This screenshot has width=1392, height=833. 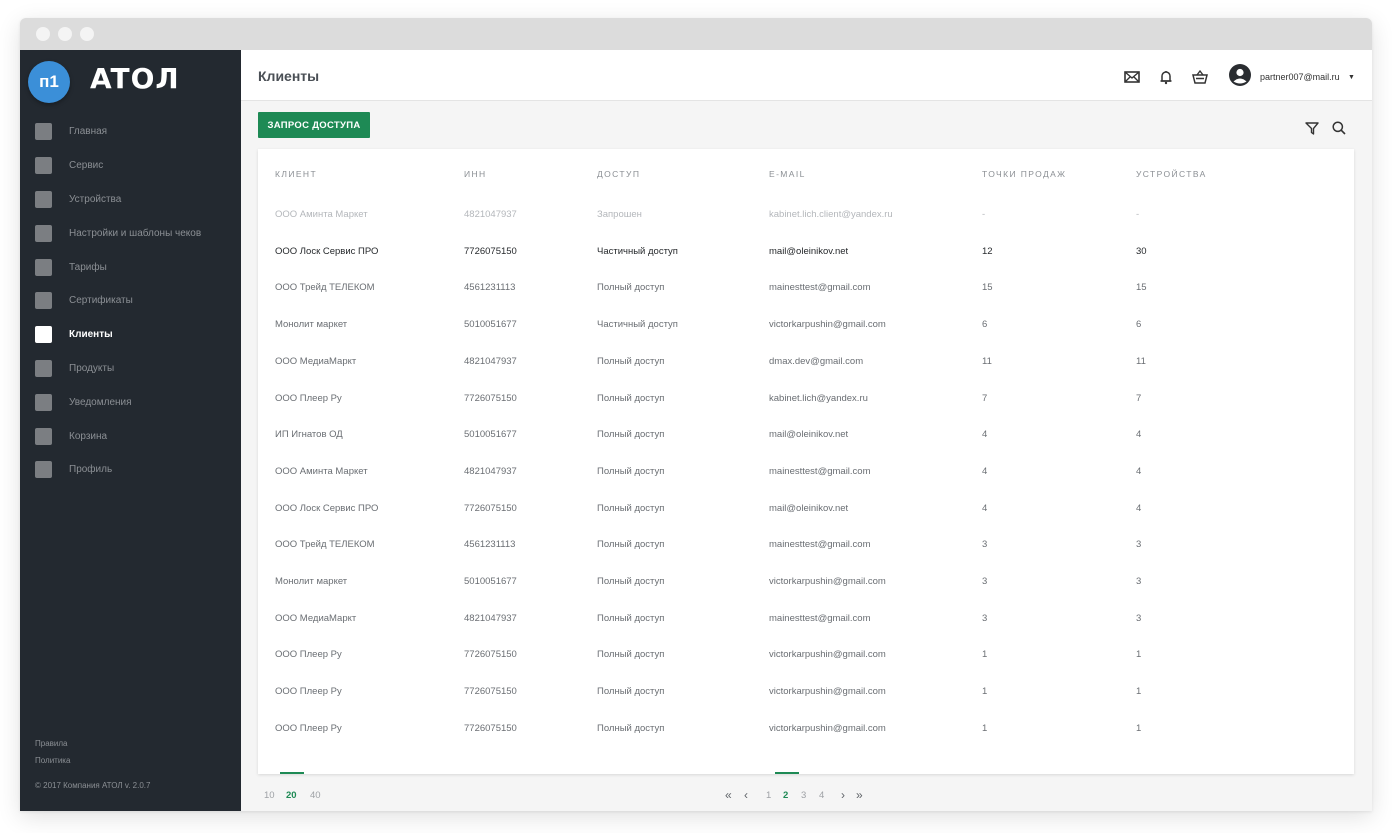 What do you see at coordinates (91, 335) in the screenshot?
I see `sidebar-item-label: Клиенты` at bounding box center [91, 335].